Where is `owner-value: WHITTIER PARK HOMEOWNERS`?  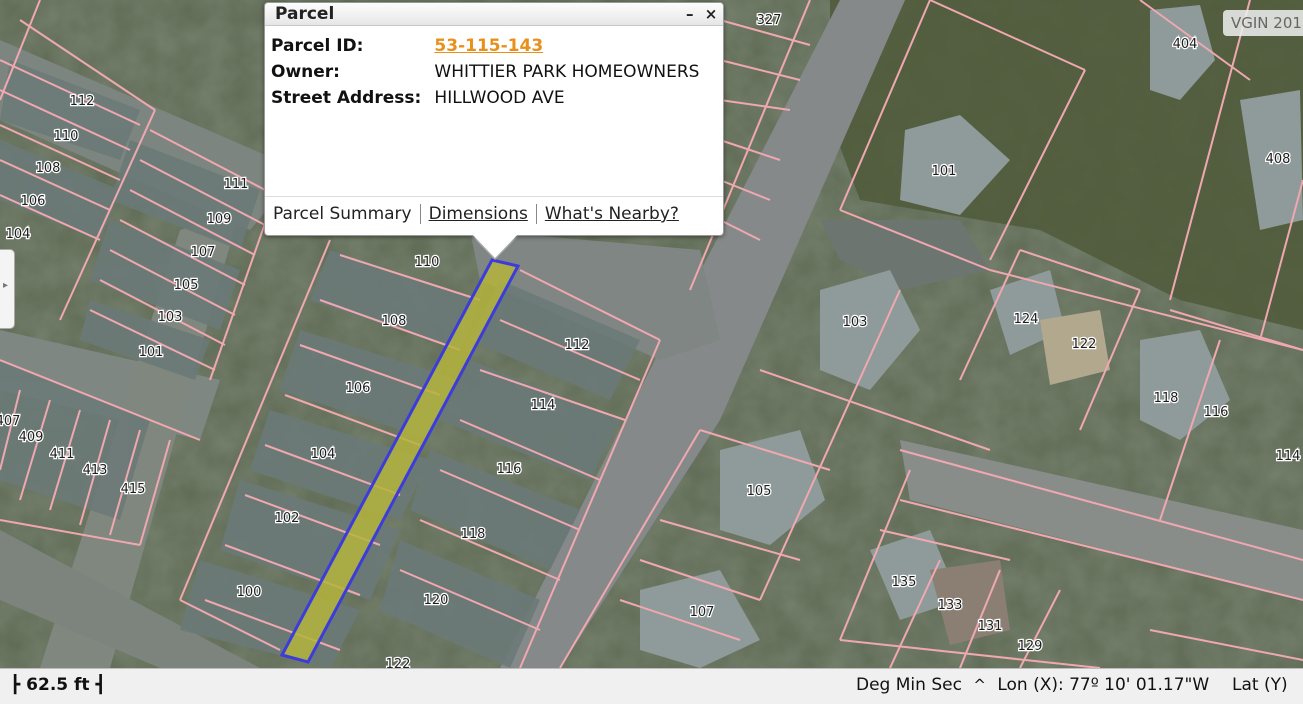 owner-value: WHITTIER PARK HOMEOWNERS is located at coordinates (567, 72).